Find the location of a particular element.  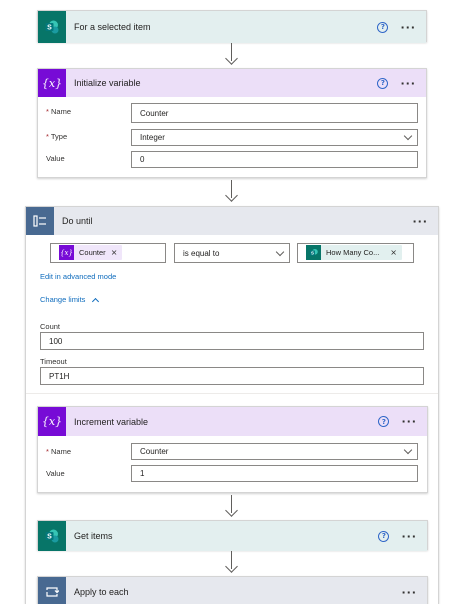

increment-value-text: 1 is located at coordinates (142, 473).